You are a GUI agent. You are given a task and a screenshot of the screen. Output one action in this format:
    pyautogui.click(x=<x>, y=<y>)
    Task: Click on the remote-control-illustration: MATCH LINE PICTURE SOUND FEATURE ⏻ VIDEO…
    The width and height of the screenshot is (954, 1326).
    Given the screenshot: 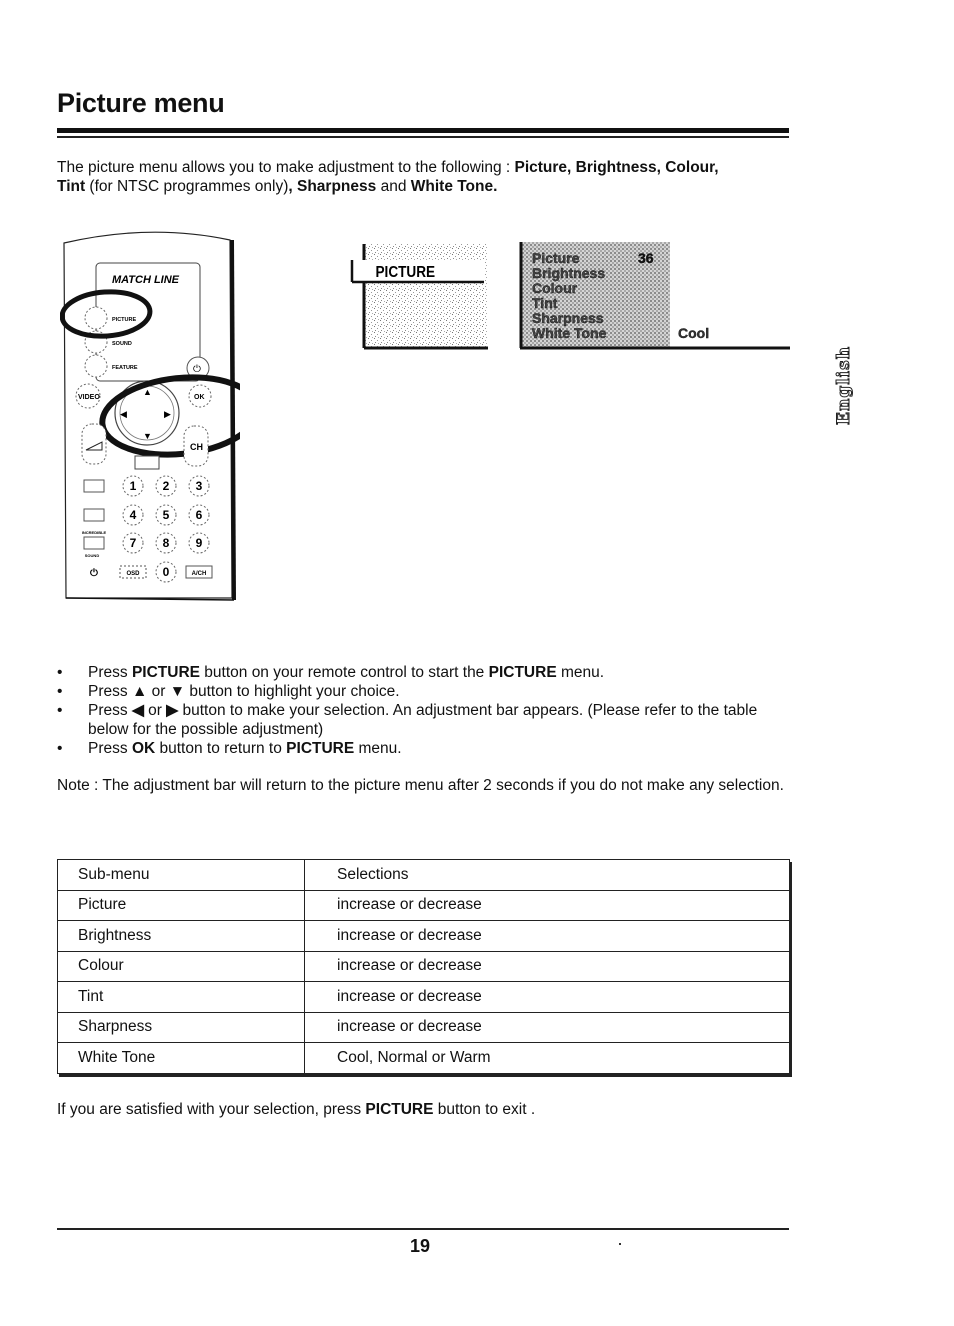 What is the action you would take?
    pyautogui.click(x=150, y=416)
    